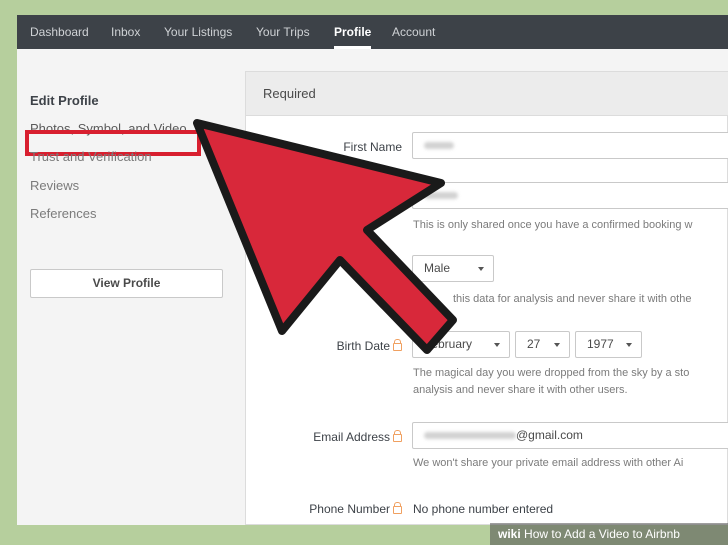 Image resolution: width=728 pixels, height=545 pixels. Describe the element at coordinates (602, 534) in the screenshot. I see `watermark-text: How to Add a Video to Airbnb` at that location.